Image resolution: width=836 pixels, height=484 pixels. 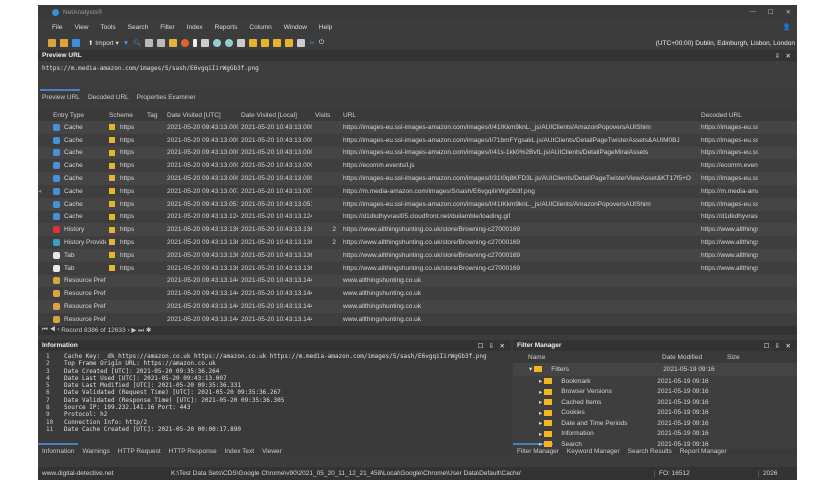 I want to click on import-label: Import, so click(x=104, y=43).